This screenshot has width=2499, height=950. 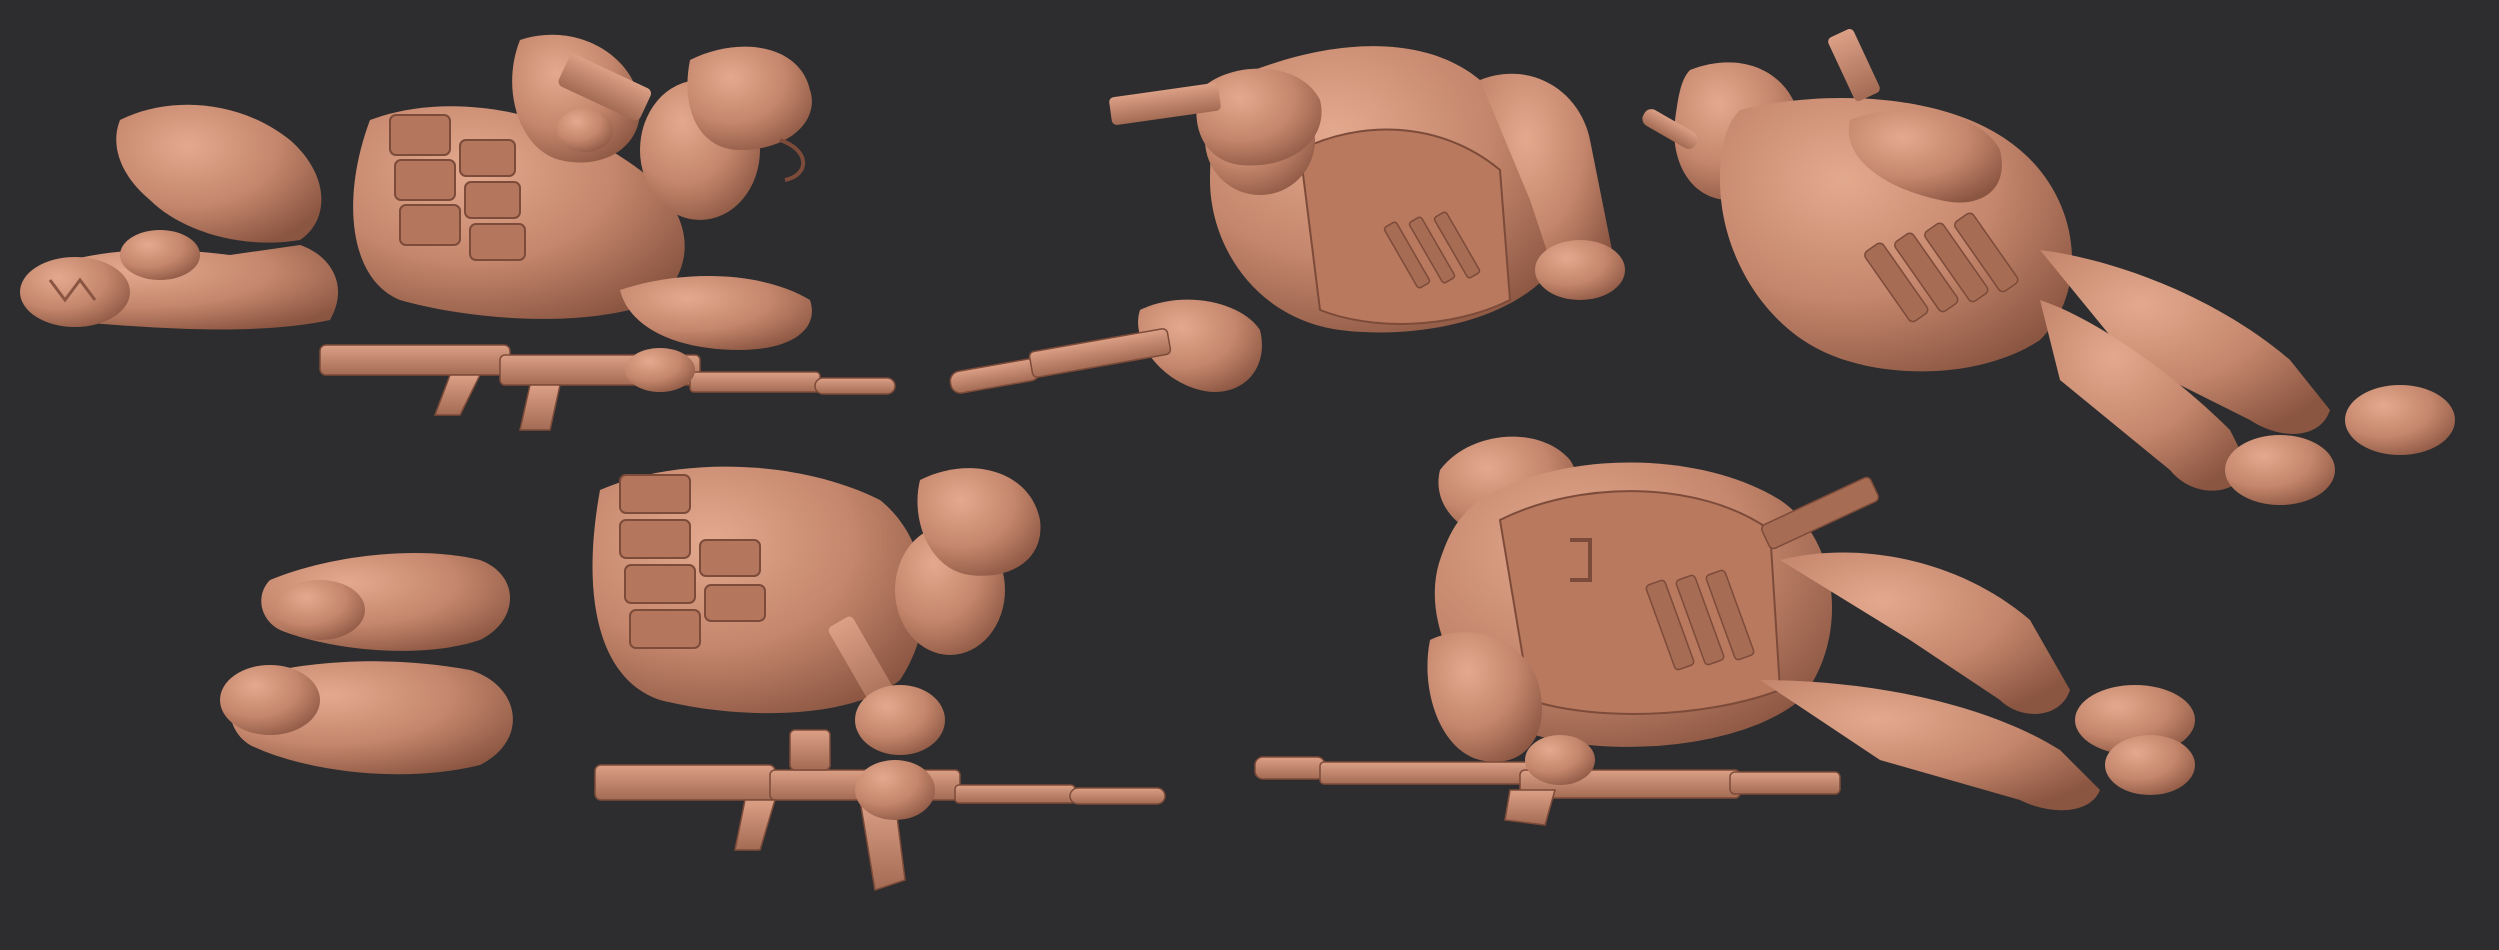 I want to click on figure-back-center, so click(x=1287, y=220).